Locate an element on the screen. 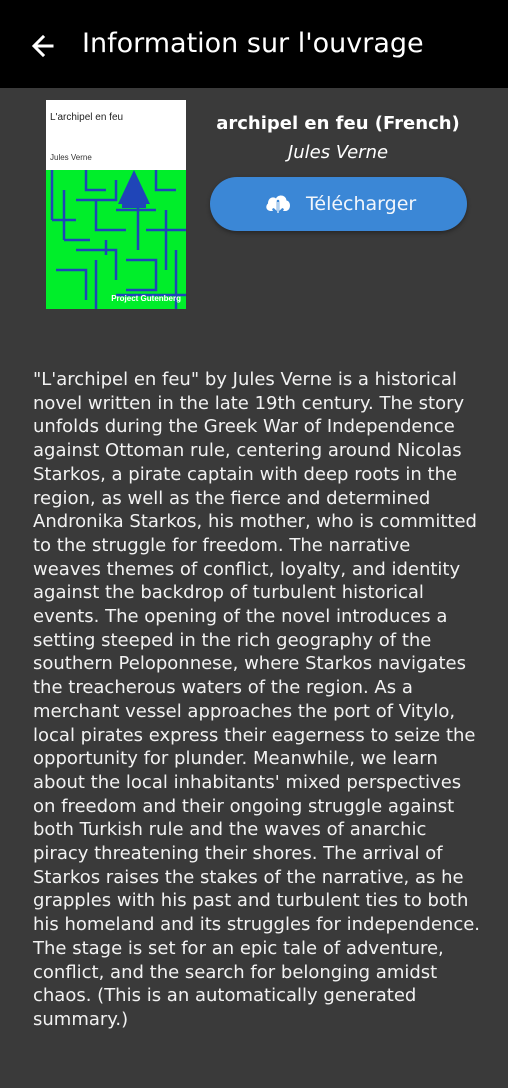 This screenshot has width=508, height=1088. cloud-download-icon is located at coordinates (278, 205).